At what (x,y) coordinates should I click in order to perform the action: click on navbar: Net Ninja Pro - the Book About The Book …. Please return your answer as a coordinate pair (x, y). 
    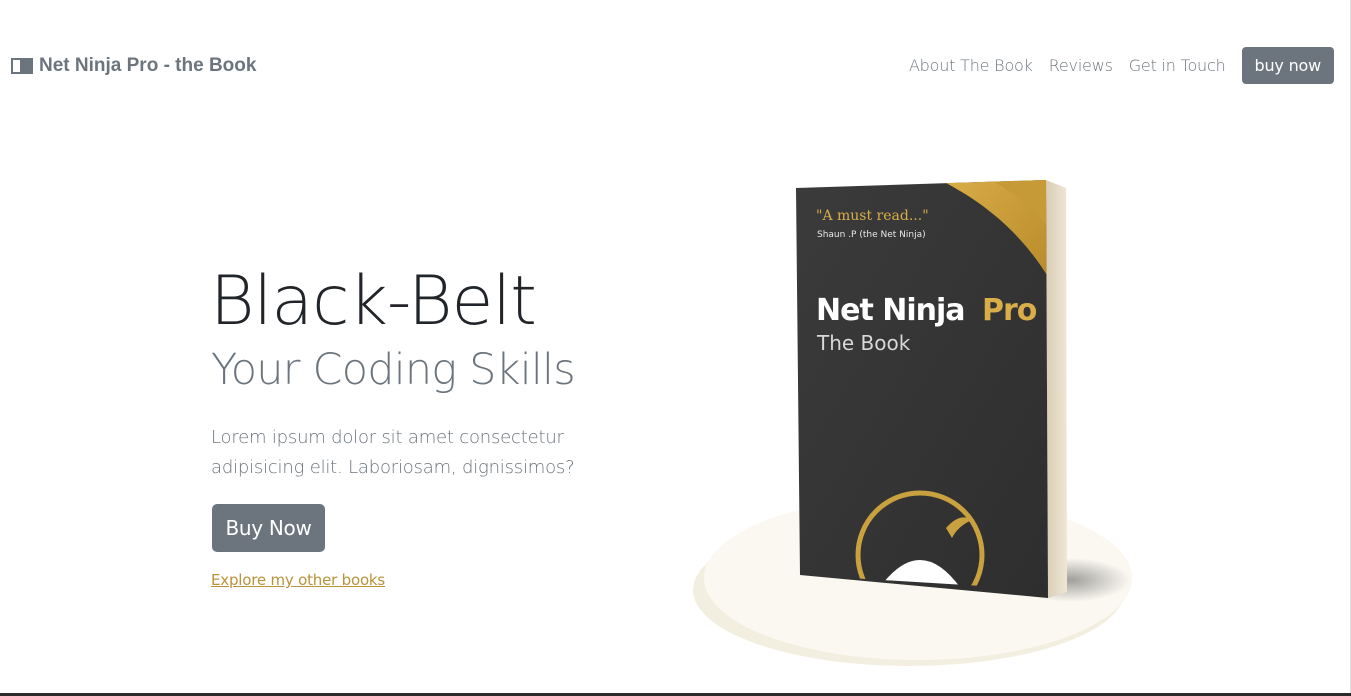
    Looking at the image, I should click on (675, 67).